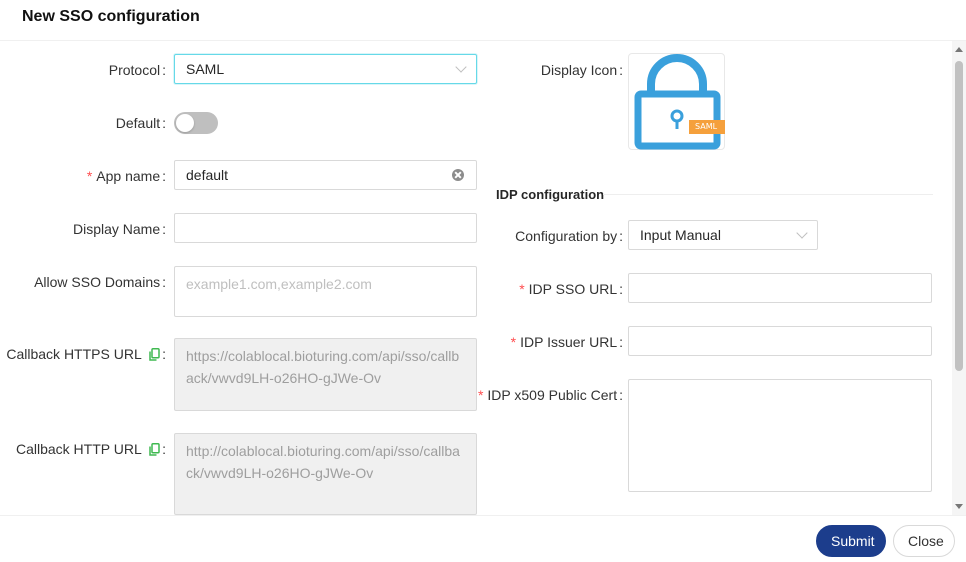 This screenshot has height=562, width=966. What do you see at coordinates (706, 126) in the screenshot?
I see `saml-badge: SAML` at bounding box center [706, 126].